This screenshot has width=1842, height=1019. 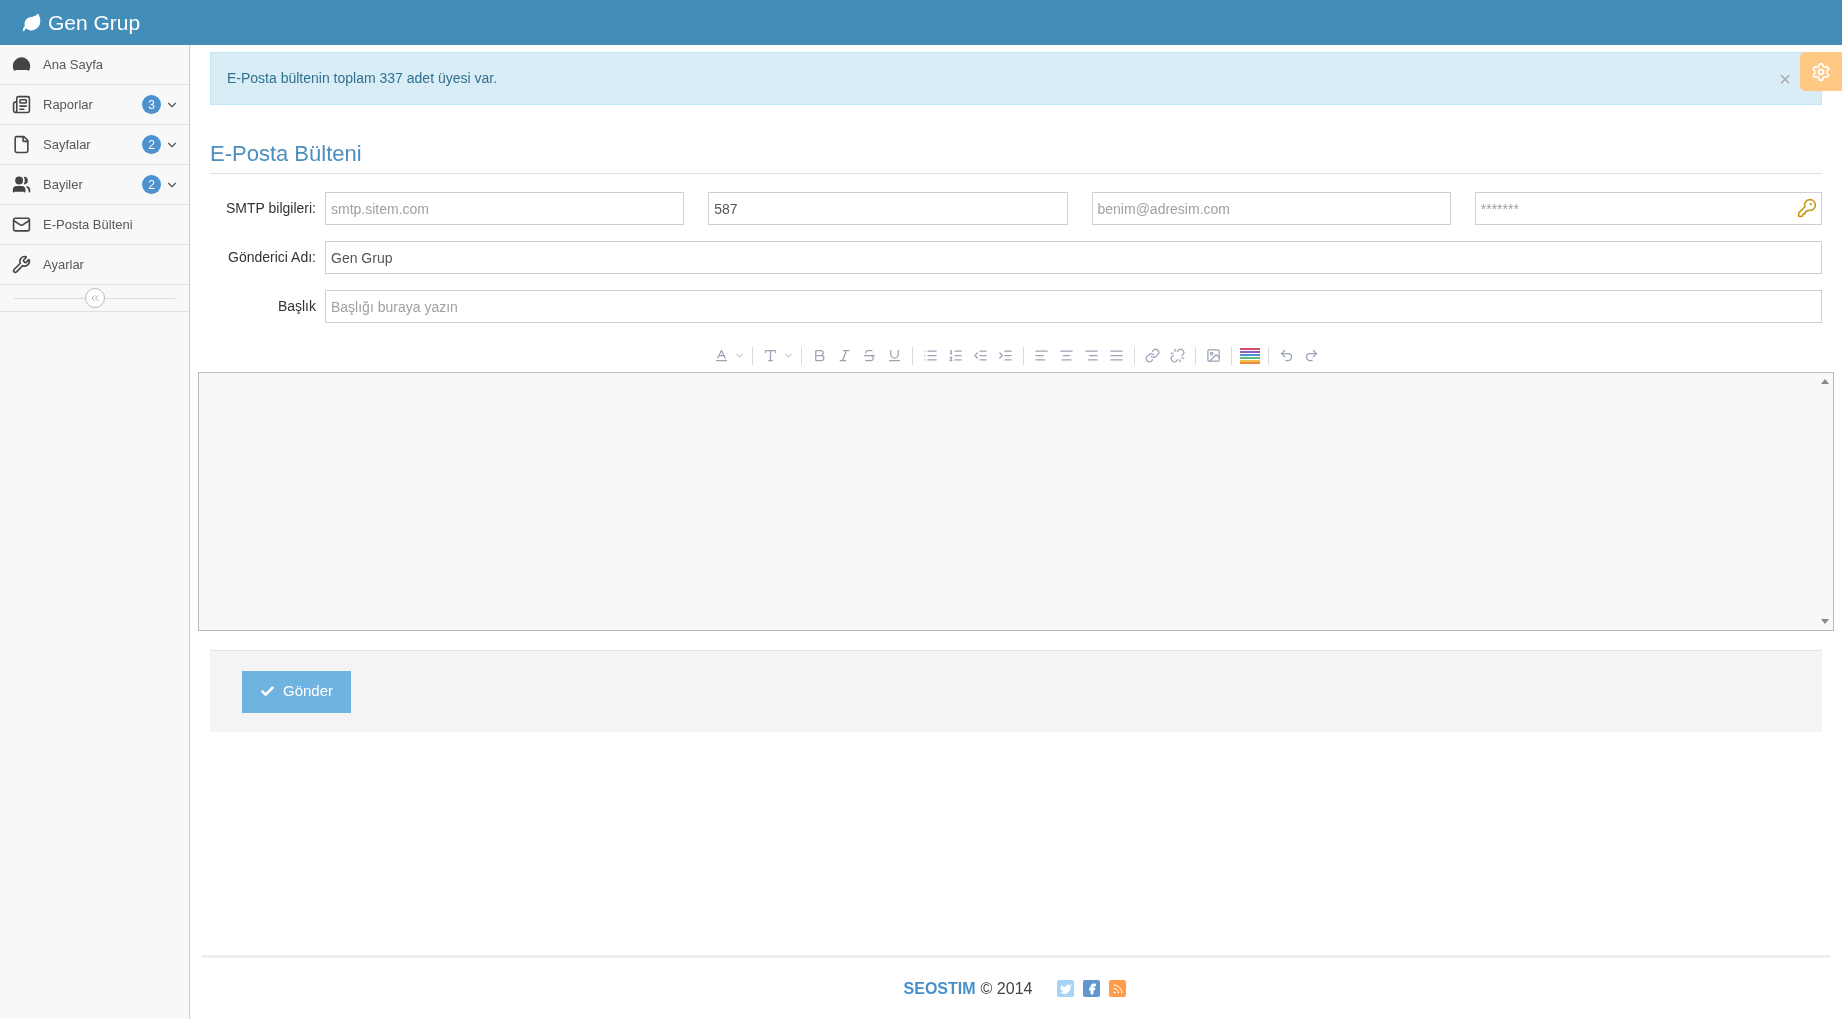 What do you see at coordinates (1073, 257) in the screenshot?
I see `text-field: Gen Grup` at bounding box center [1073, 257].